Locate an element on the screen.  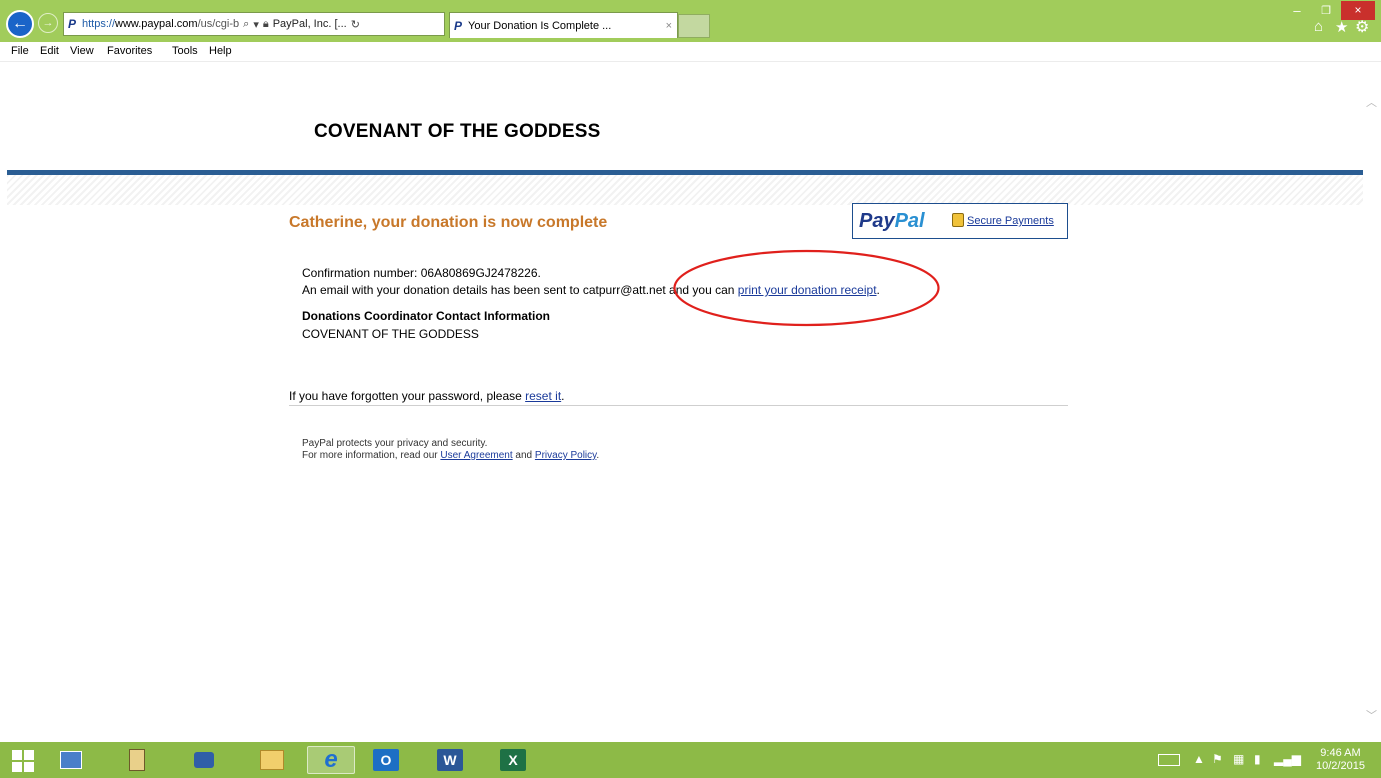
lock-icon: 🔒︎ is located at coordinates (266, 24).